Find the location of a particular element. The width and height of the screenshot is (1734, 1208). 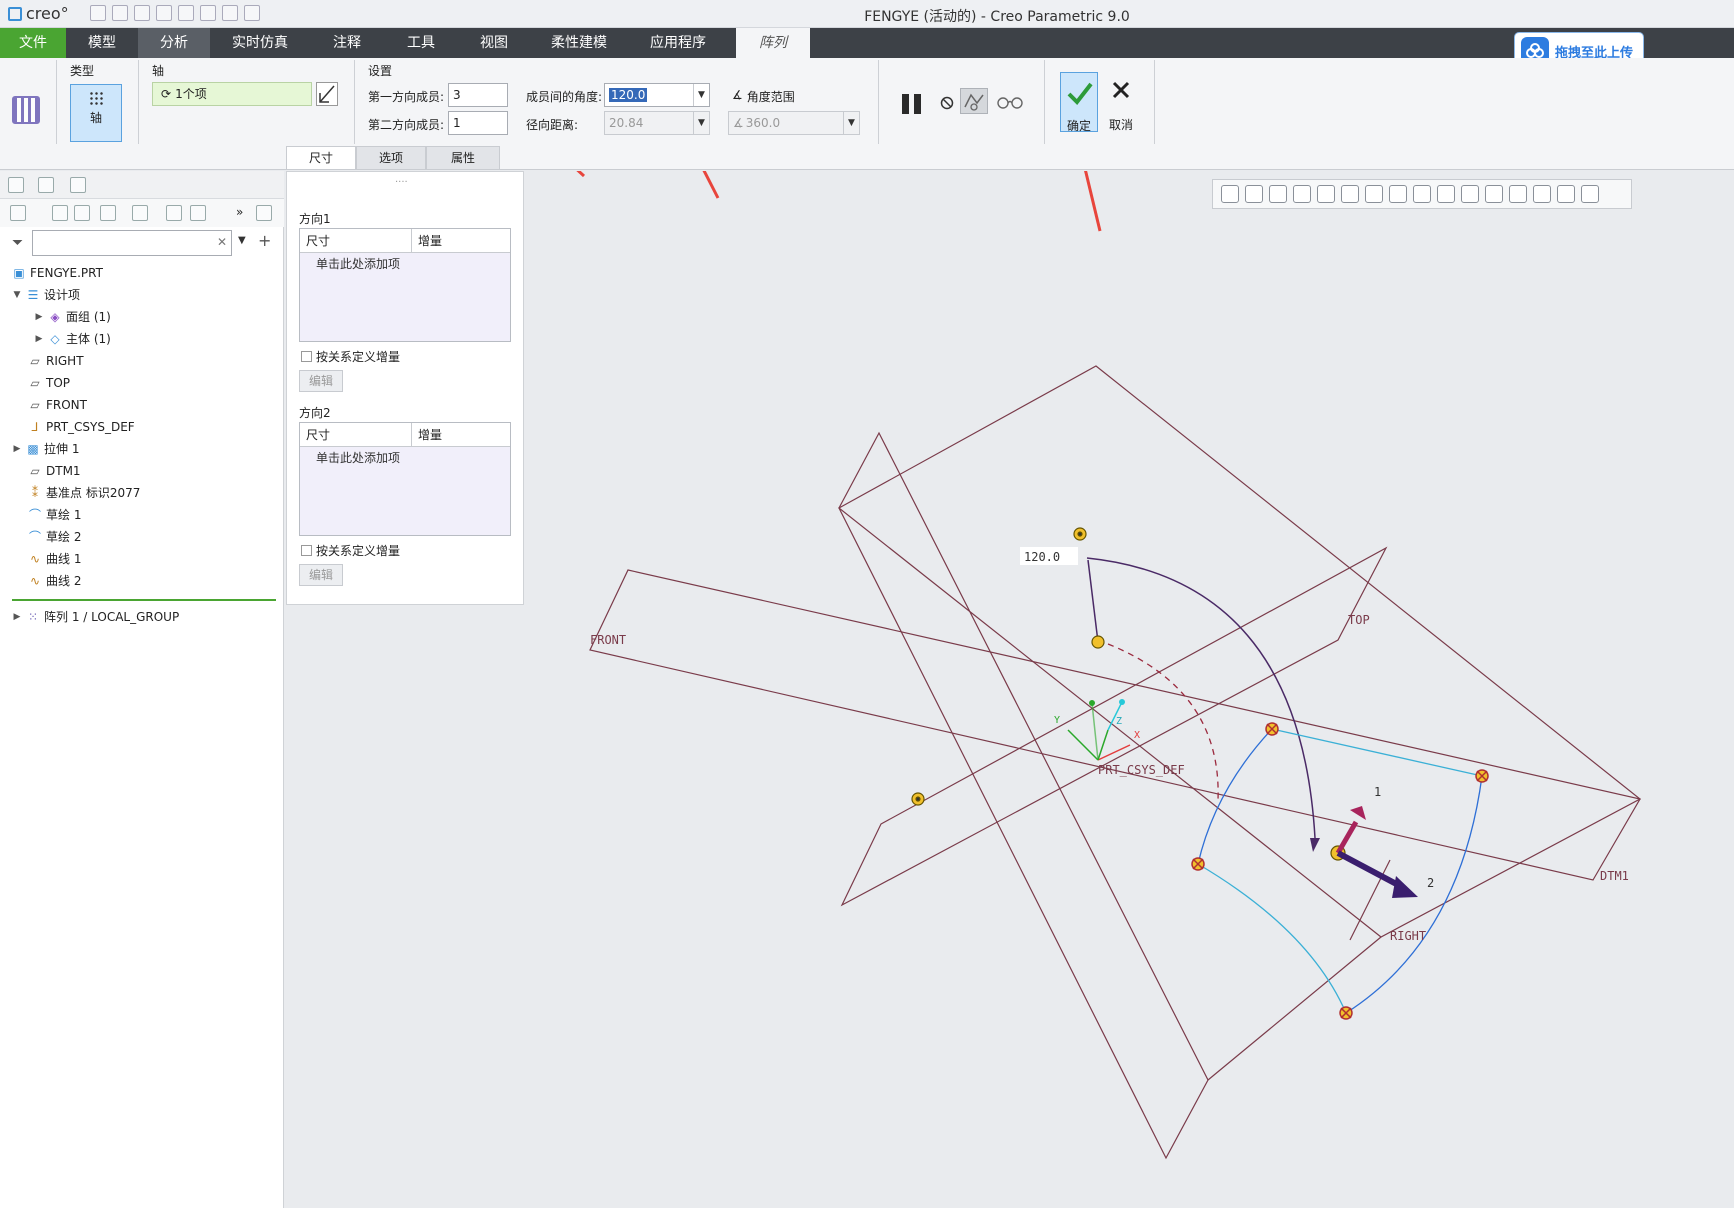

point-display-icon is located at coordinates (1470, 194).